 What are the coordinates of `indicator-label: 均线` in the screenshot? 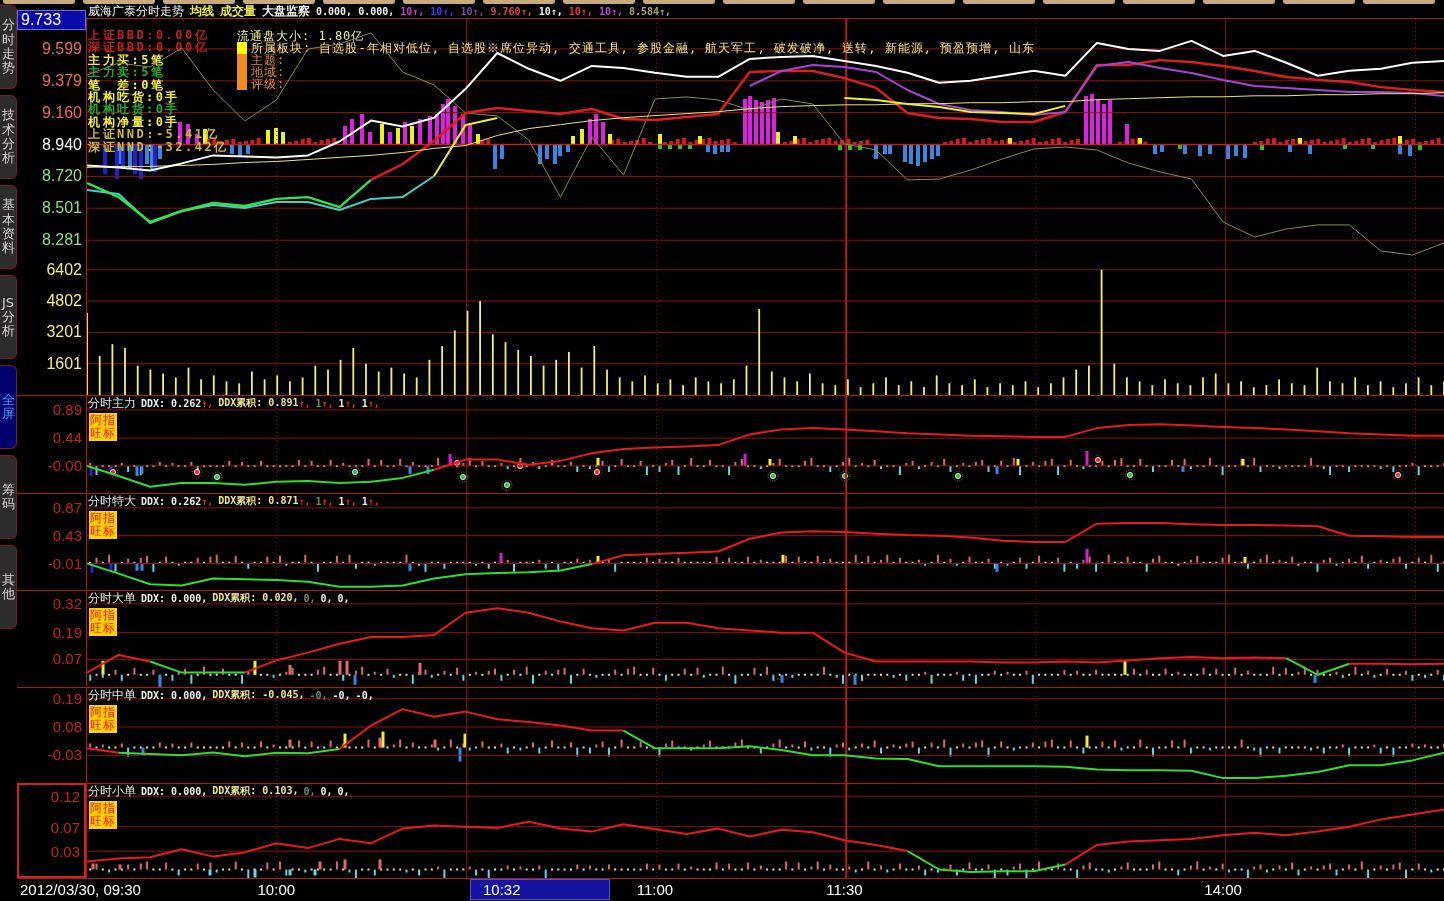 It's located at (202, 11).